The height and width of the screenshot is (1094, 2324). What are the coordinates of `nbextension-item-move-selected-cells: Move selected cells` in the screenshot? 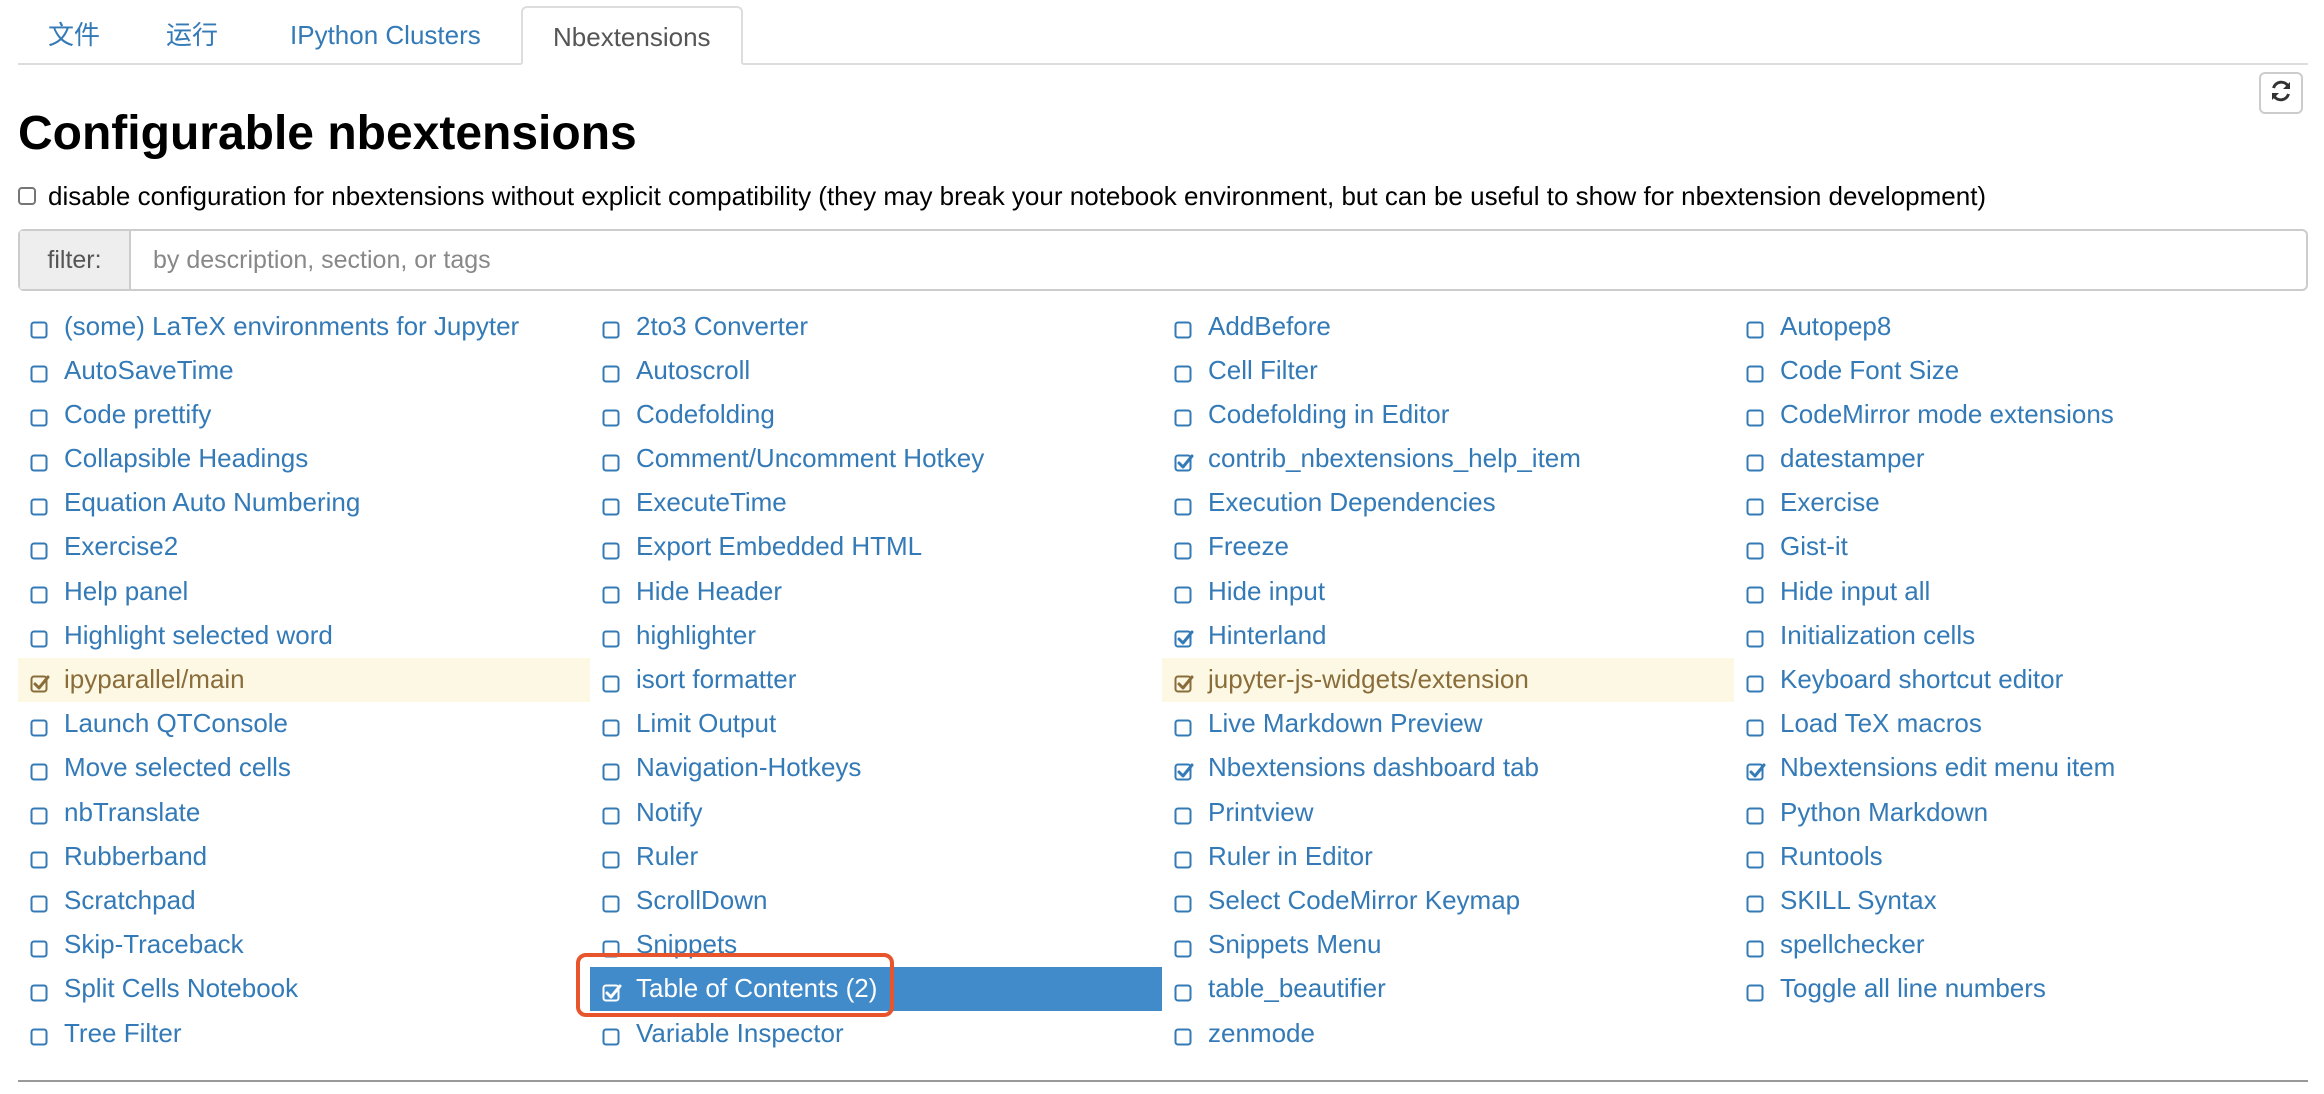 It's located at (304, 768).